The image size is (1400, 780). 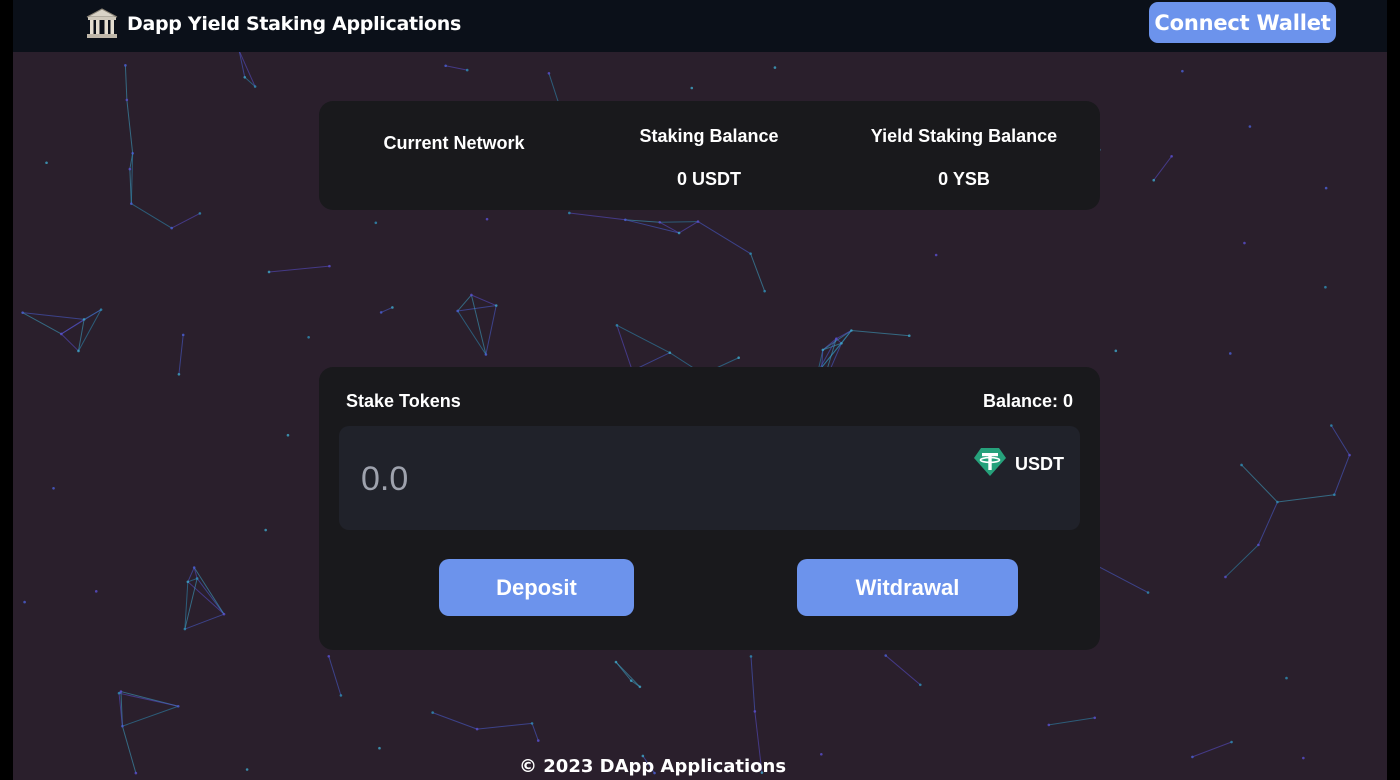 What do you see at coordinates (907, 587) in the screenshot?
I see `withdraw-button: Witdrawal` at bounding box center [907, 587].